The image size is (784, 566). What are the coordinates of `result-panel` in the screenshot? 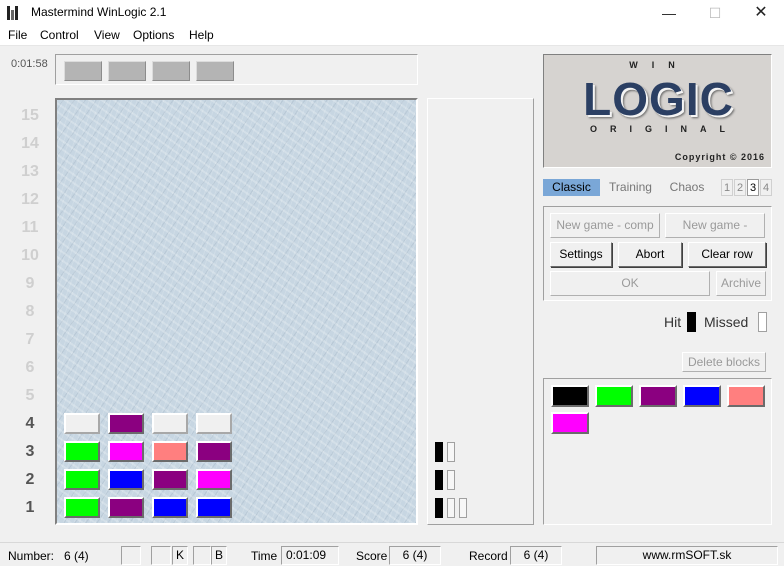 It's located at (480, 311).